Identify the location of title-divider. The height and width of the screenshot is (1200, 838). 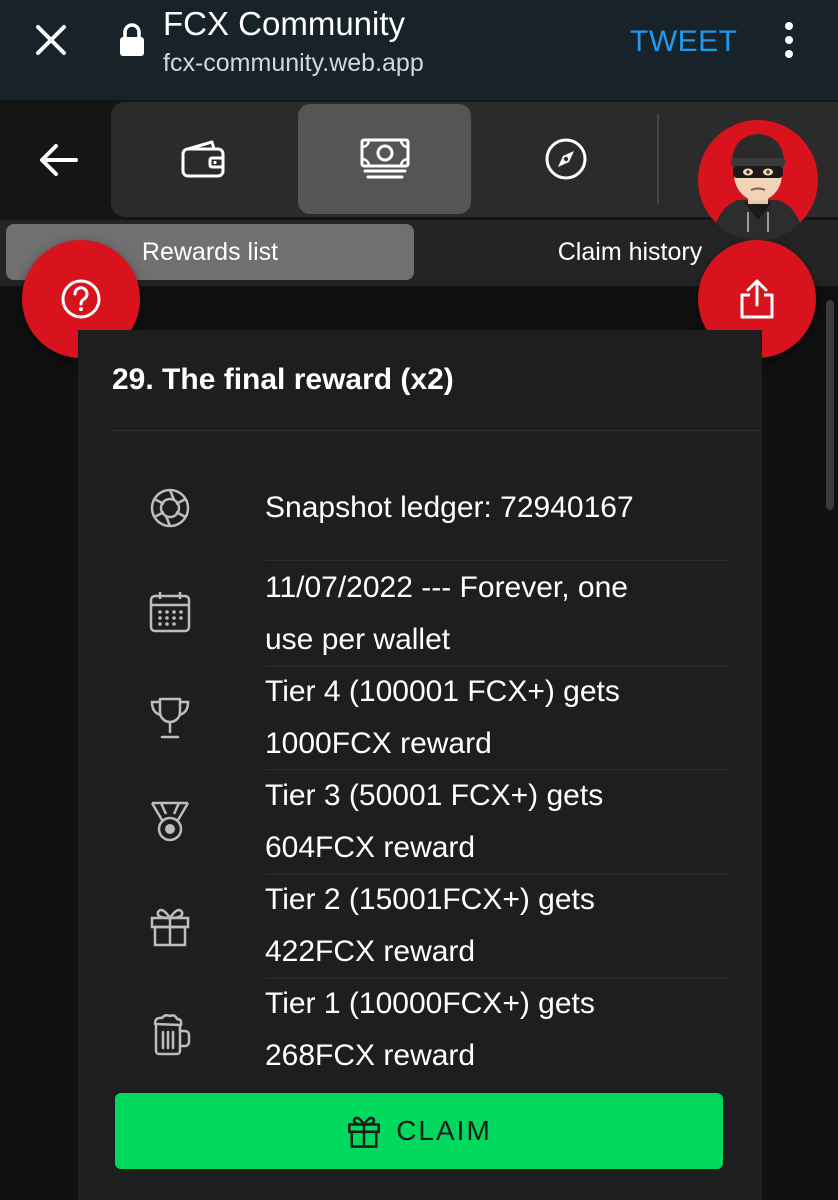
(437, 430).